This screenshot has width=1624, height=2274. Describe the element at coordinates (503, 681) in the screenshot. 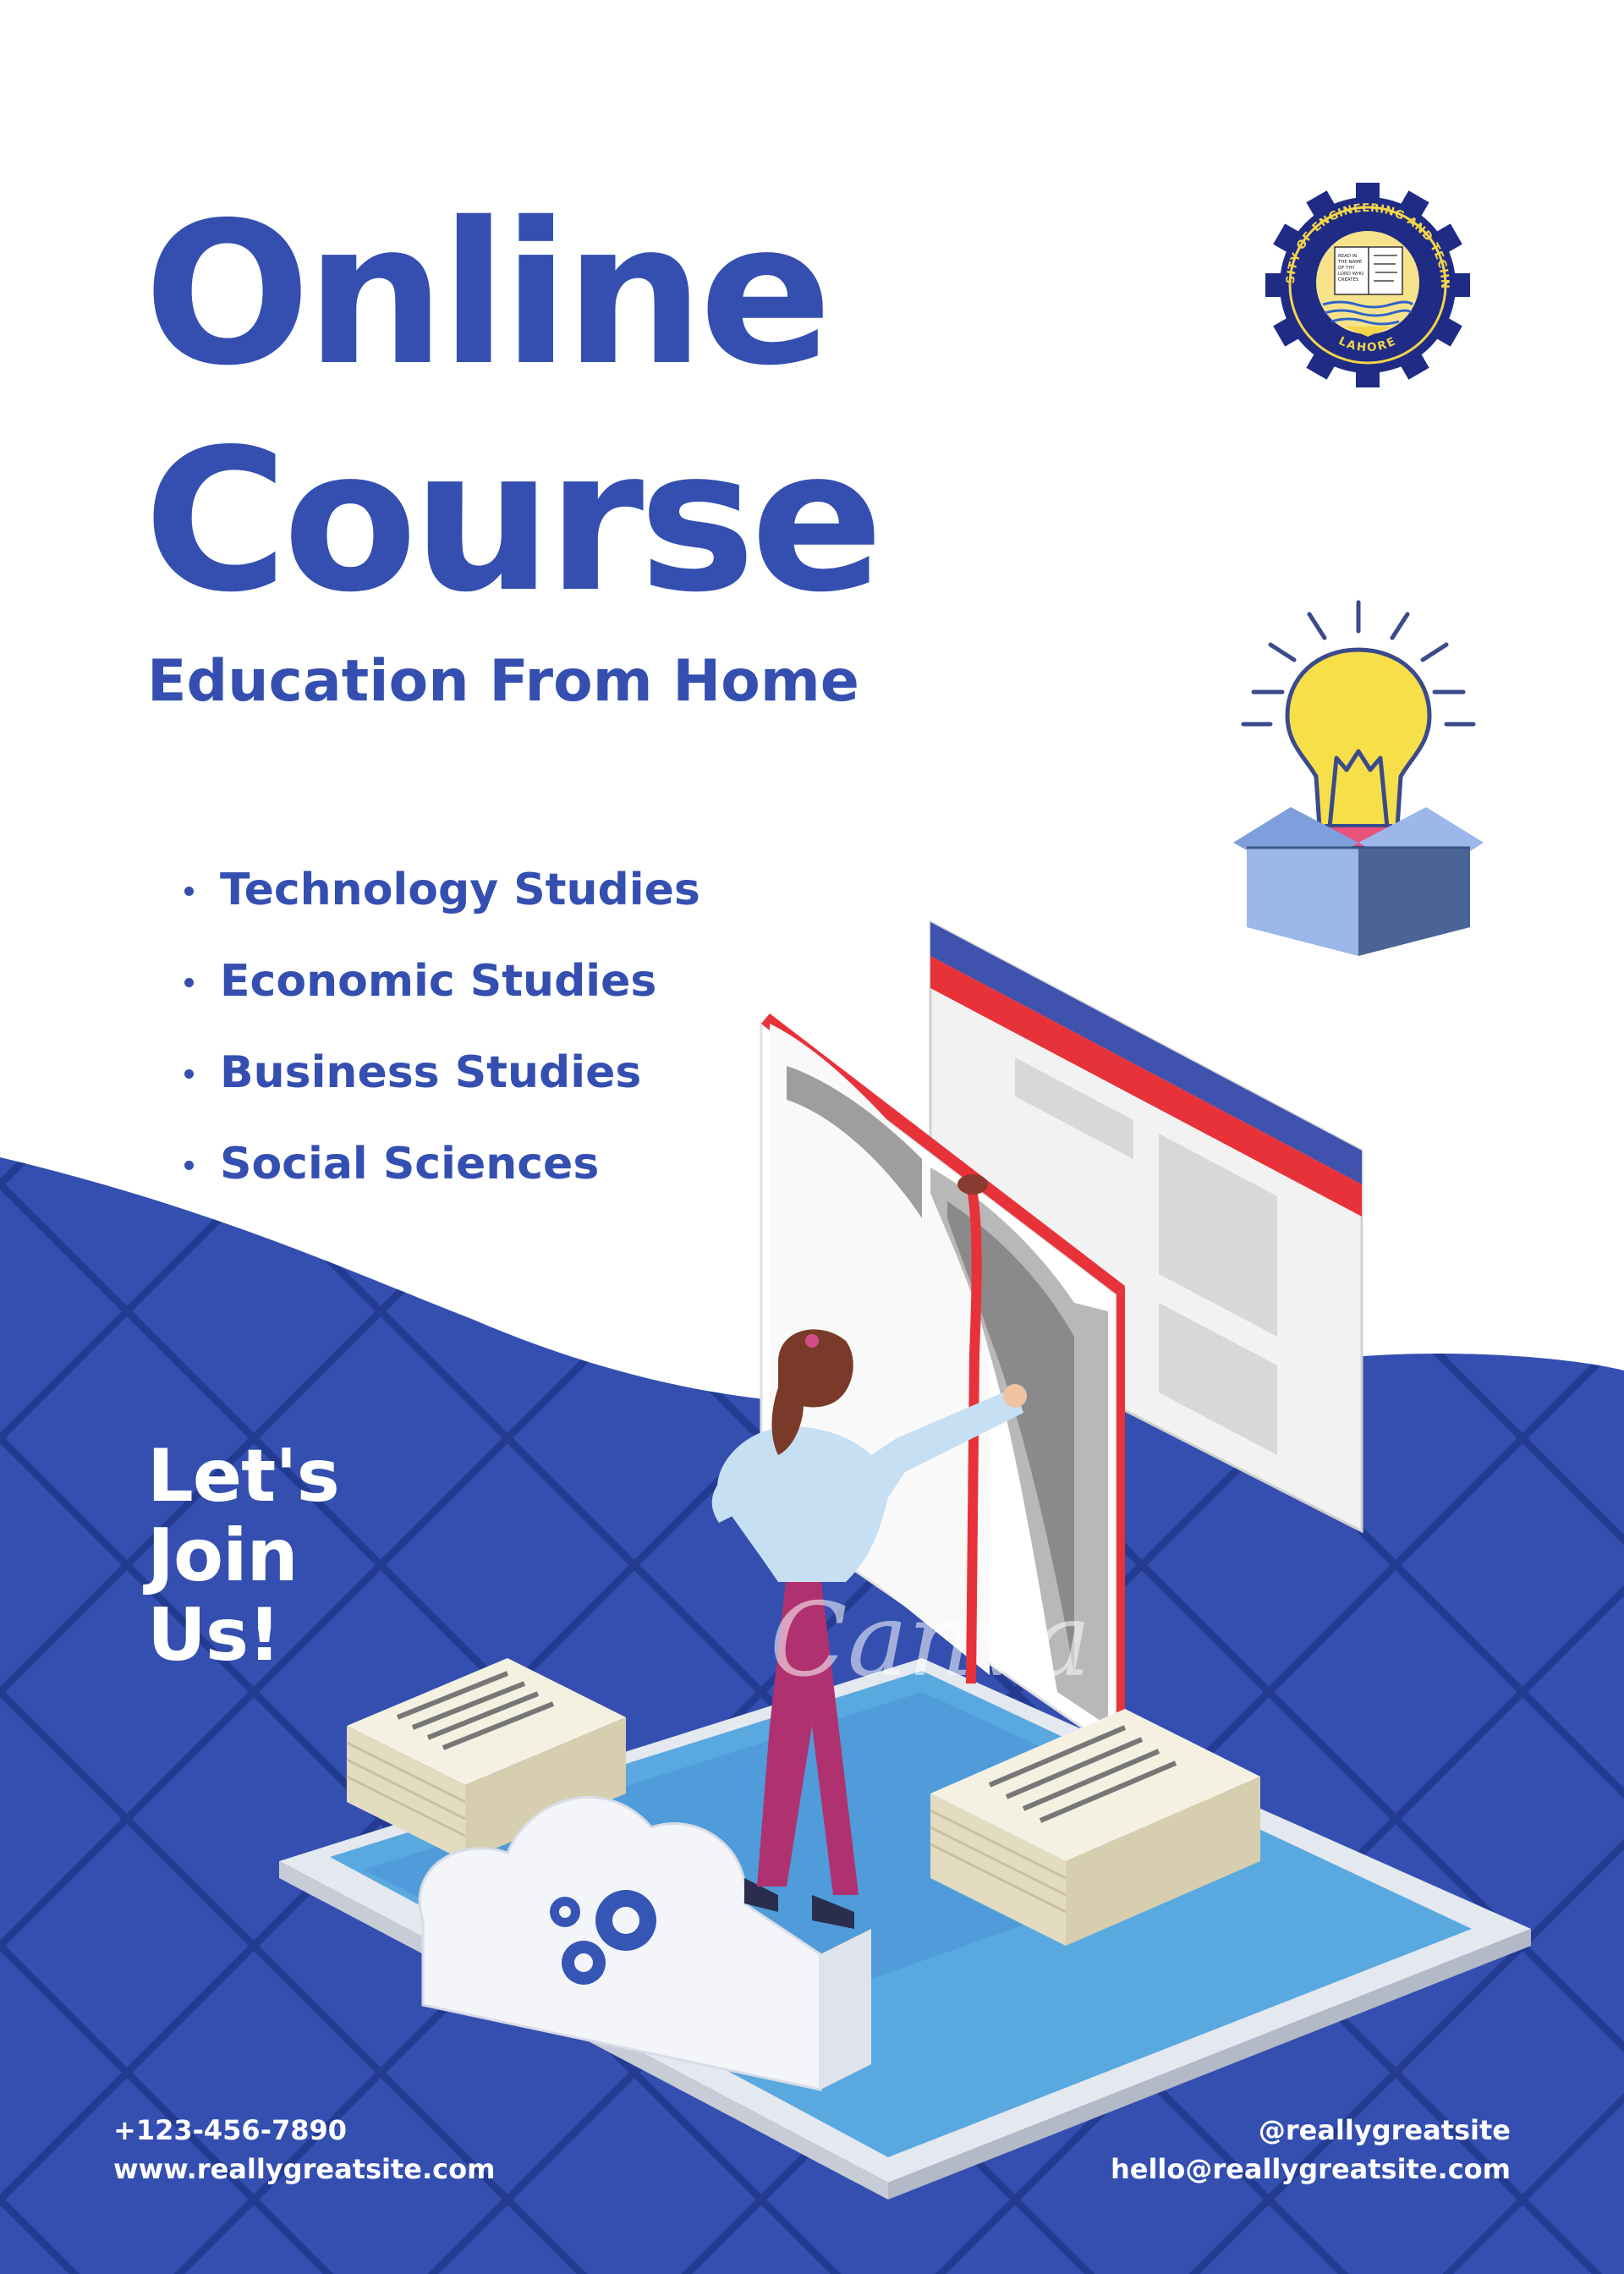

I see `subtitle: Education From Home` at that location.